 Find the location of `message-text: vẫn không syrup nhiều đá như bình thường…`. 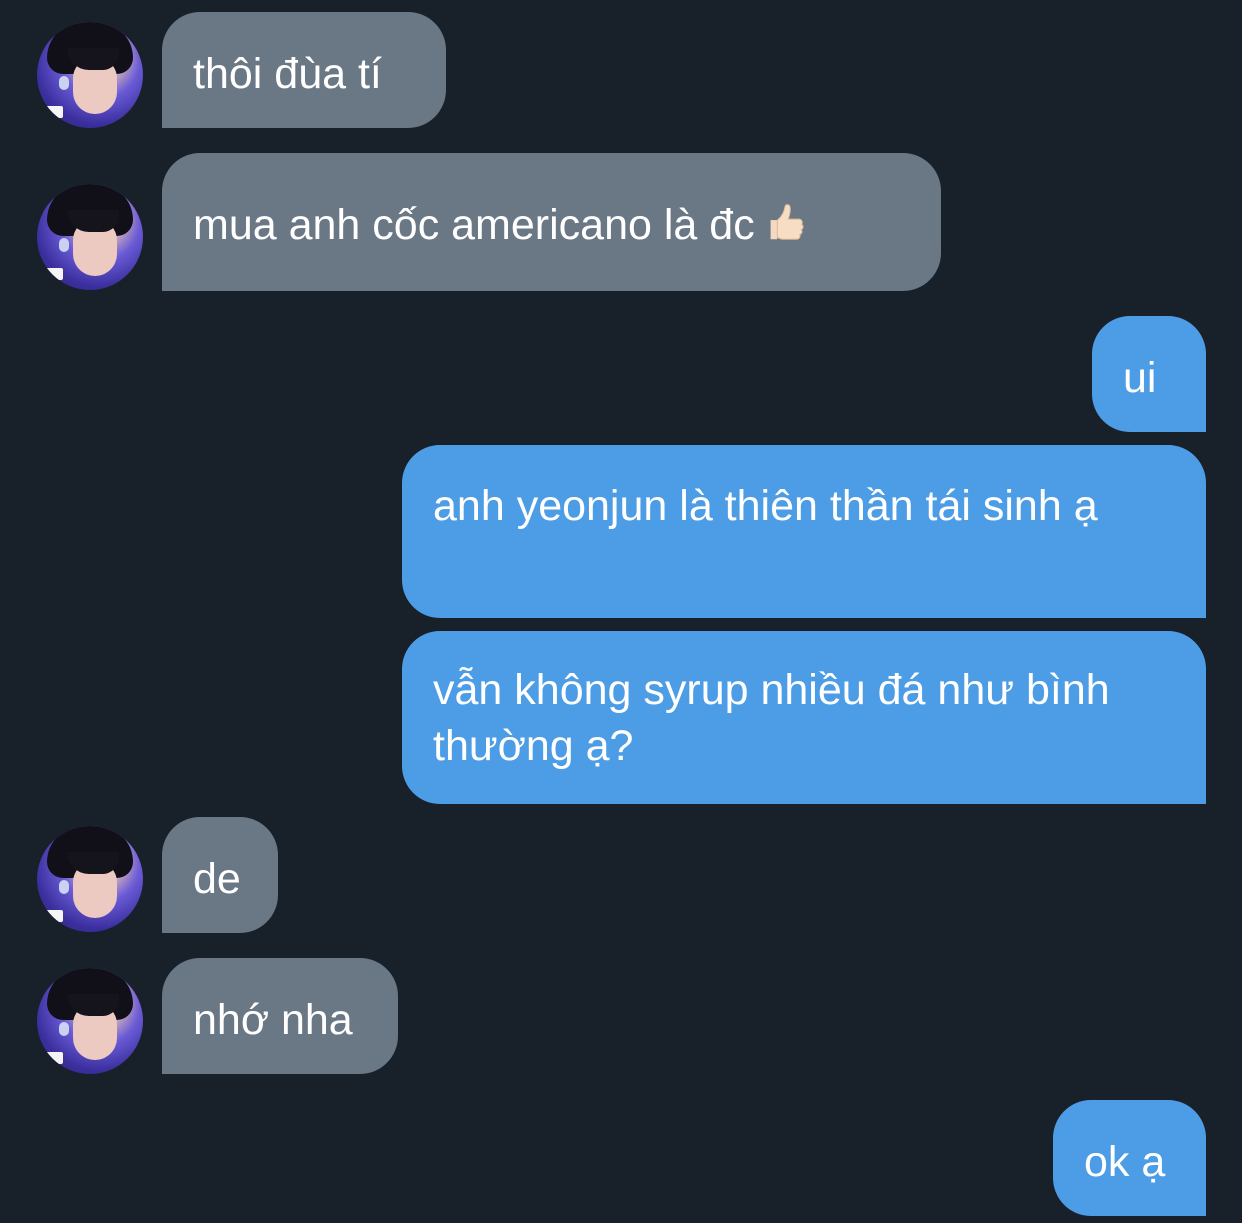

message-text: vẫn không syrup nhiều đá như bình thường… is located at coordinates (771, 718).